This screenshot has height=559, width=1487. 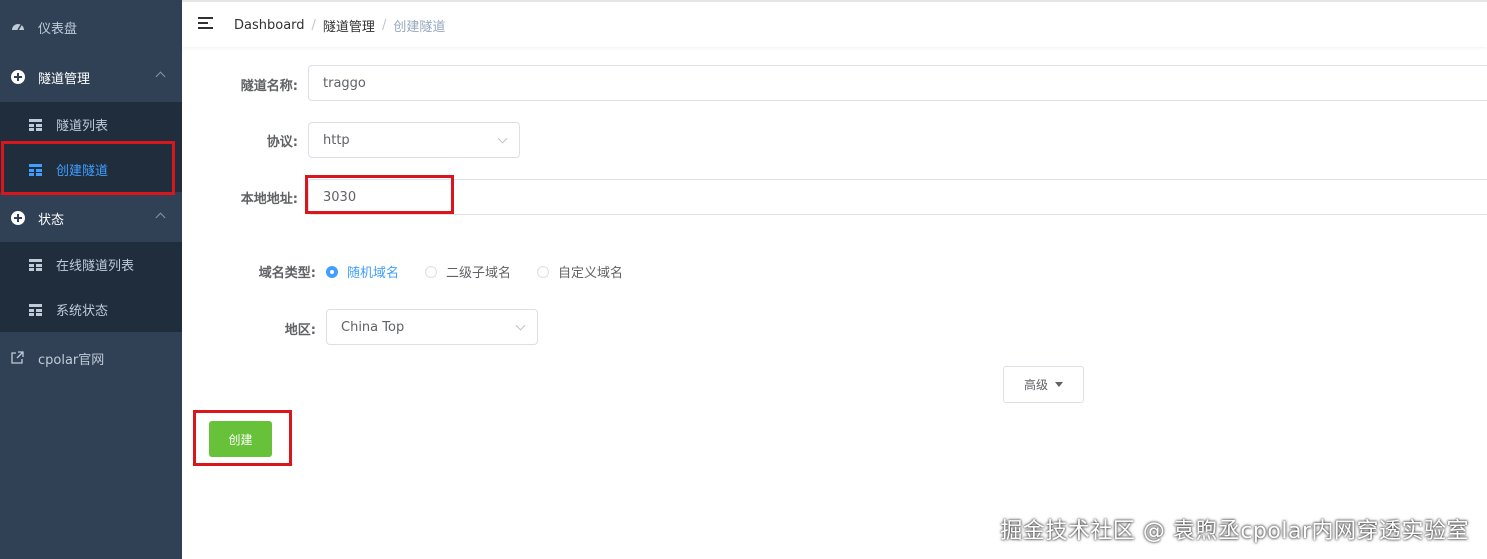 I want to click on radio-random-domain: 随机域名, so click(x=362, y=271).